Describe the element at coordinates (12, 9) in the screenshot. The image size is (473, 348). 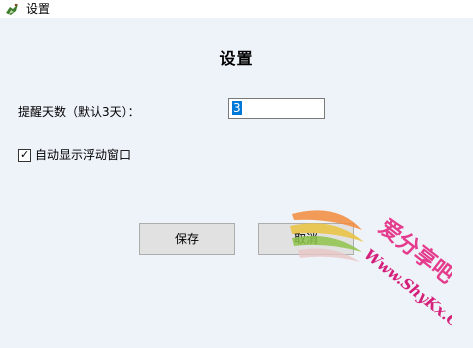
I see `app-icon` at that location.